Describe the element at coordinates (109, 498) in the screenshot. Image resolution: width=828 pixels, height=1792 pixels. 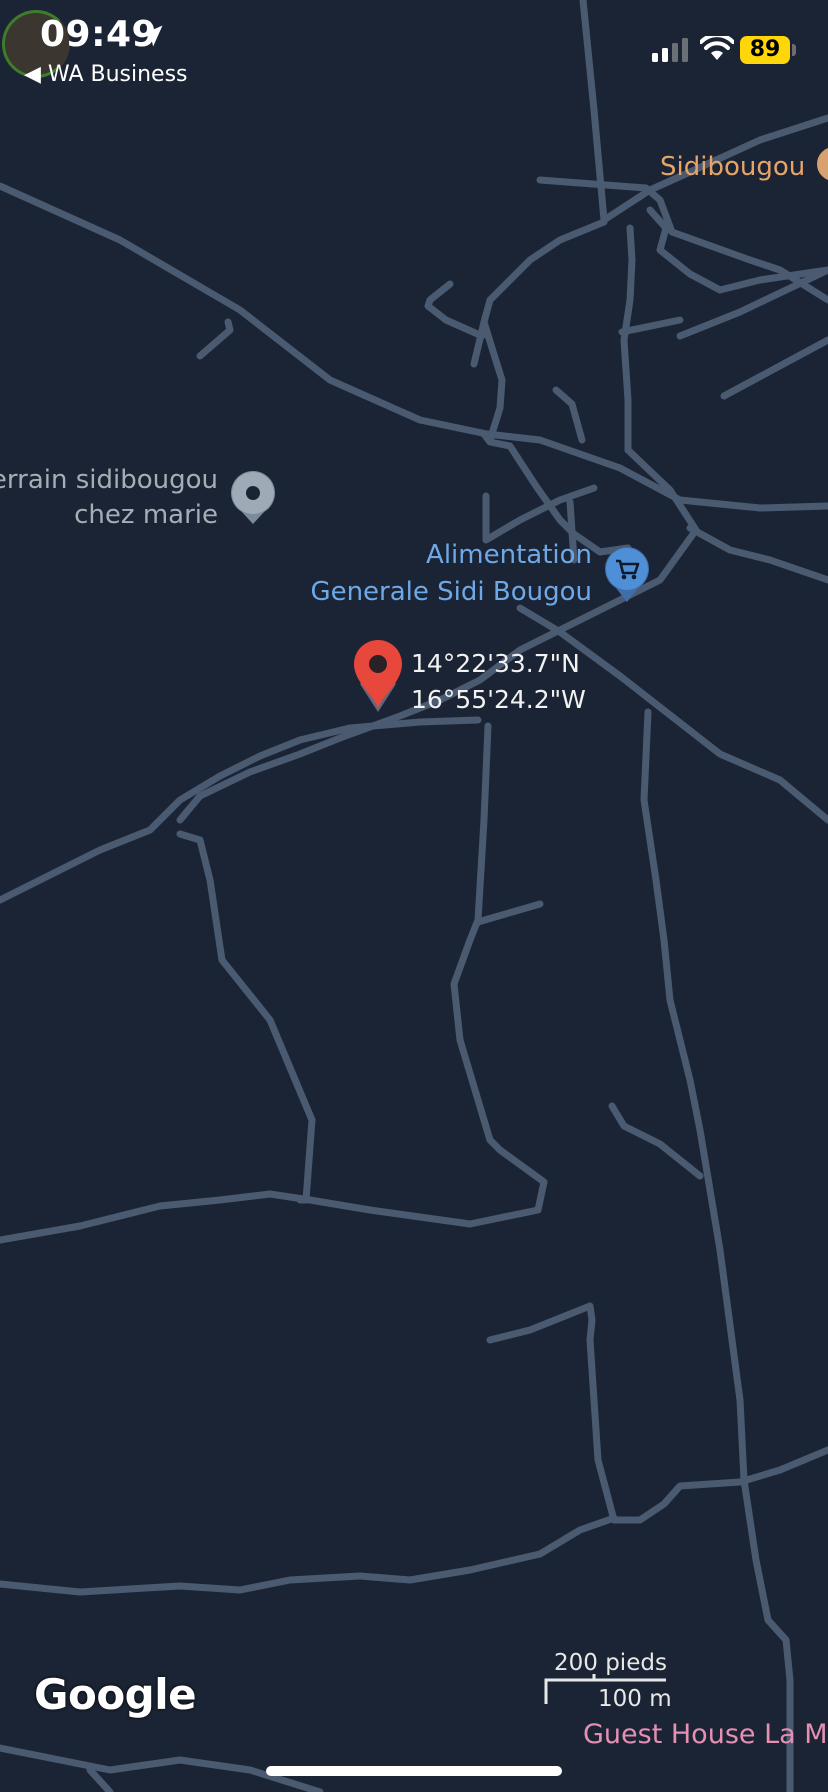
I see `place-label-terrain: errain sidibougou chez marie` at that location.